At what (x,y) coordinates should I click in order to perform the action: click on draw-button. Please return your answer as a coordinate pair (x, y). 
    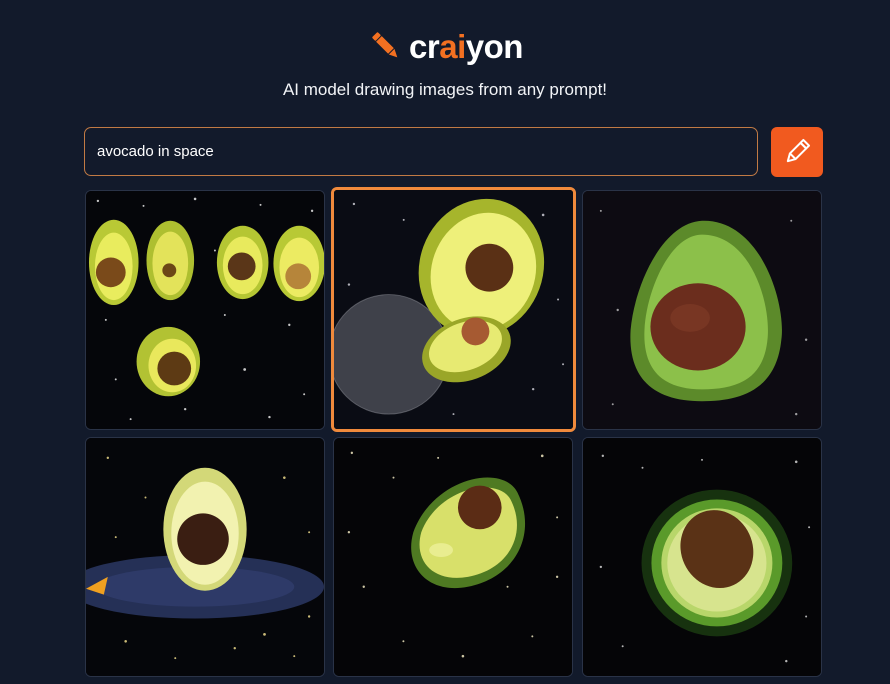
    Looking at the image, I should click on (797, 152).